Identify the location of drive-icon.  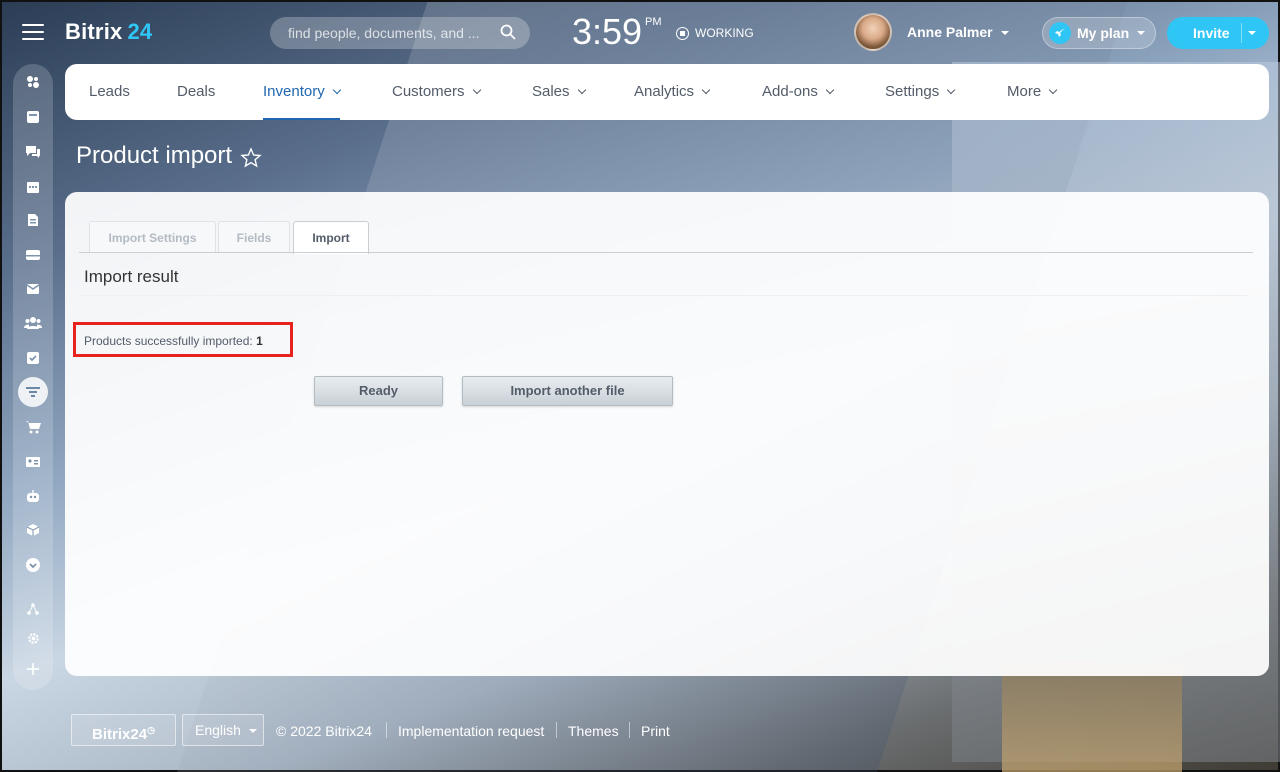
(33, 255).